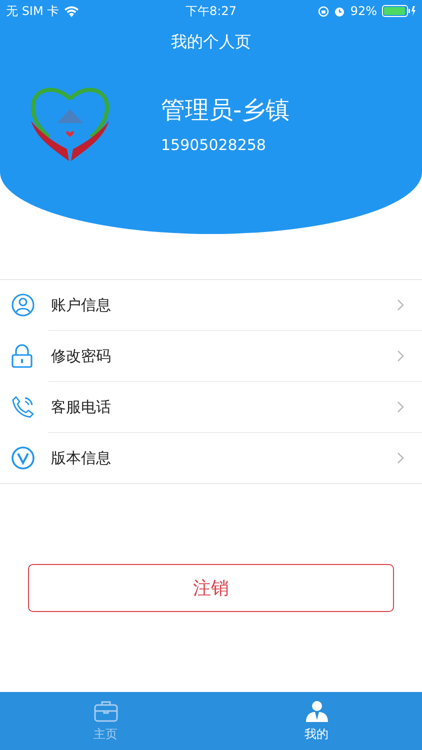 This screenshot has height=750, width=422. I want to click on phone-number: 15905028258, so click(214, 145).